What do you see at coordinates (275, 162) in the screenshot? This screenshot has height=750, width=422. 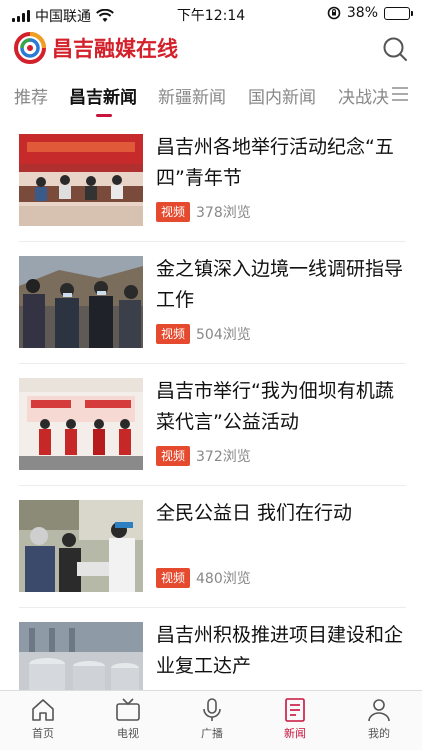 I see `news-title: 昌吉州各地举行活动纪念“五四”青年节` at bounding box center [275, 162].